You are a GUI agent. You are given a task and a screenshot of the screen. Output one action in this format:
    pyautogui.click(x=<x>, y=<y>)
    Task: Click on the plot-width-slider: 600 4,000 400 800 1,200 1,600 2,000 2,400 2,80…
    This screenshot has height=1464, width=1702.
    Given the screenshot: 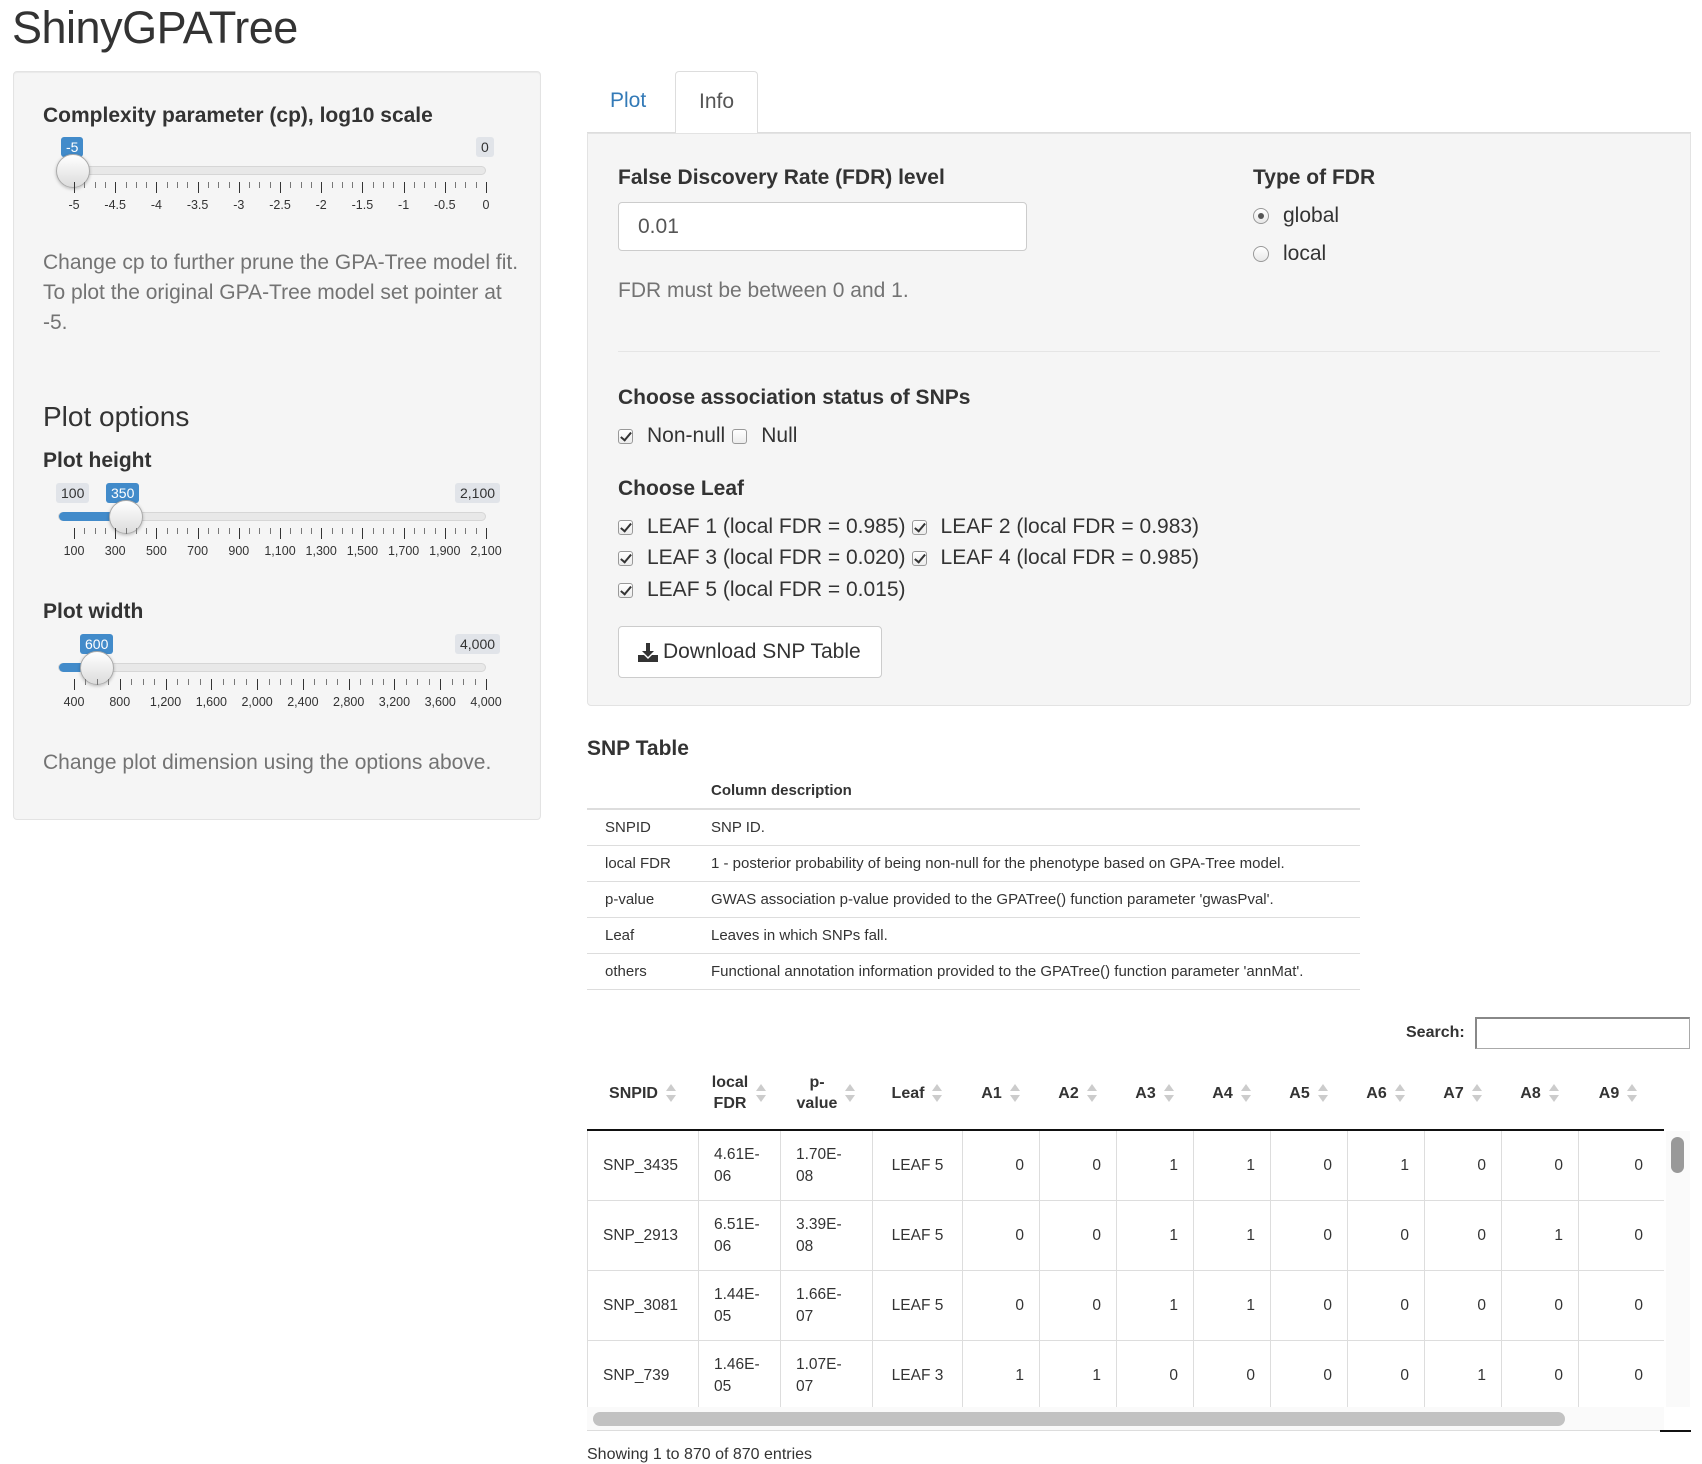 What is the action you would take?
    pyautogui.click(x=264, y=684)
    